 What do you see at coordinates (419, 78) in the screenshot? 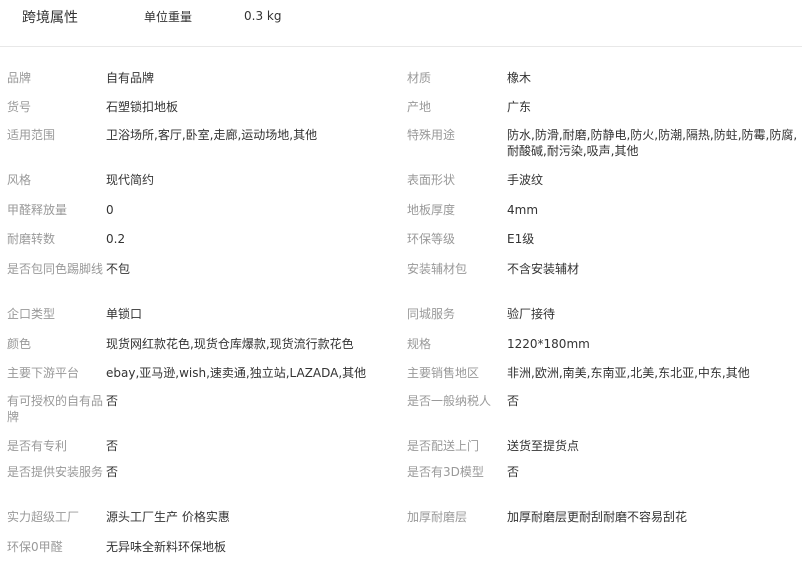
I see `attribute-label: 材质` at bounding box center [419, 78].